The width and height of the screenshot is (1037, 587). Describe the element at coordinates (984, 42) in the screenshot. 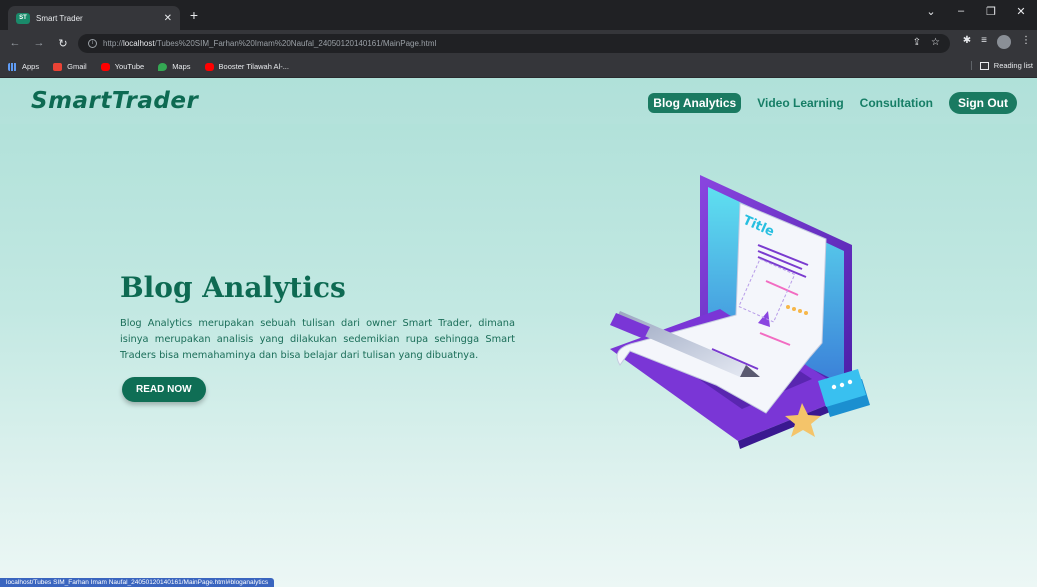

I see `media-icon: ≡` at that location.